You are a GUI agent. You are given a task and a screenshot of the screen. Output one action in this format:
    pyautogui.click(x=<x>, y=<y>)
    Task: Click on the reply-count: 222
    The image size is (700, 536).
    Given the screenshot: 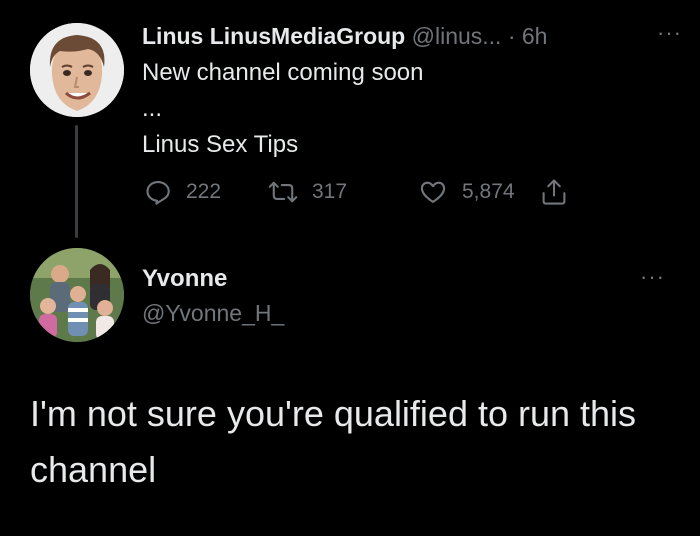 What is the action you would take?
    pyautogui.click(x=204, y=191)
    